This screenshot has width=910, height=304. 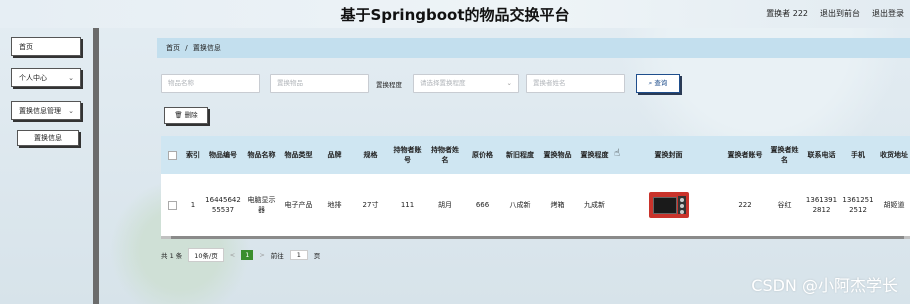 I want to click on cell-address: 胡姬道, so click(x=894, y=205).